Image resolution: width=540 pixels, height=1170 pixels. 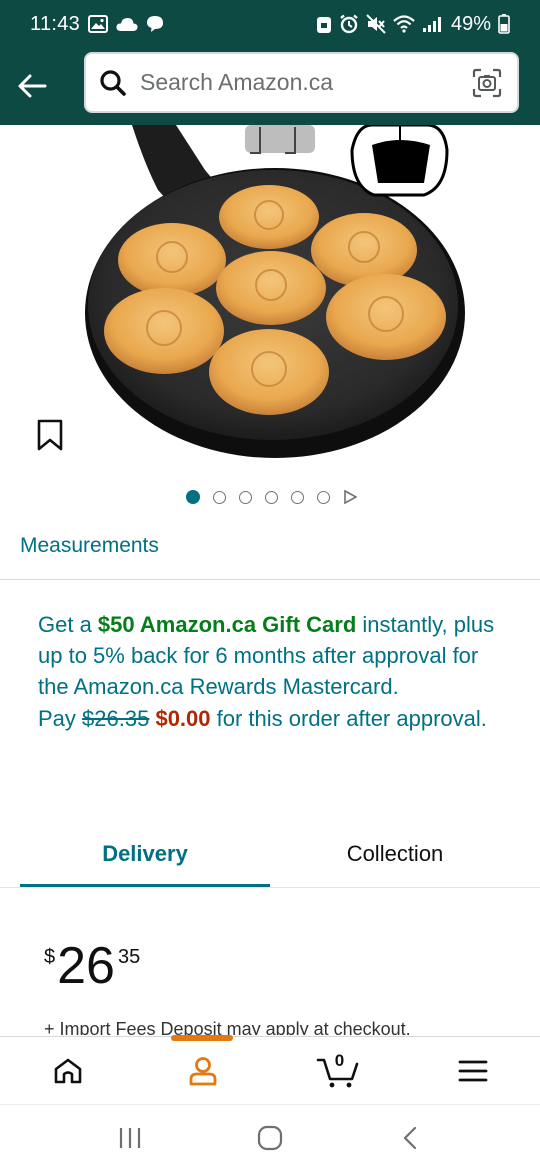 I want to click on chevron-left-icon, so click(x=410, y=1137).